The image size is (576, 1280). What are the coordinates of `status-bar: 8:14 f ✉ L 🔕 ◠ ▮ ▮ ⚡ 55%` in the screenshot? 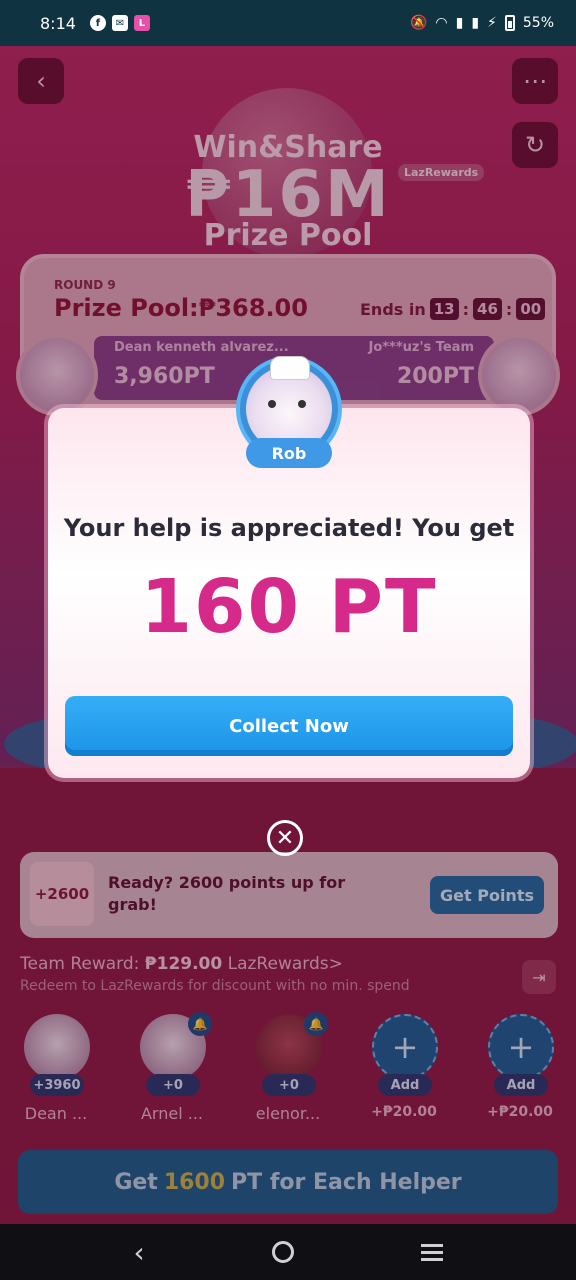 It's located at (288, 23).